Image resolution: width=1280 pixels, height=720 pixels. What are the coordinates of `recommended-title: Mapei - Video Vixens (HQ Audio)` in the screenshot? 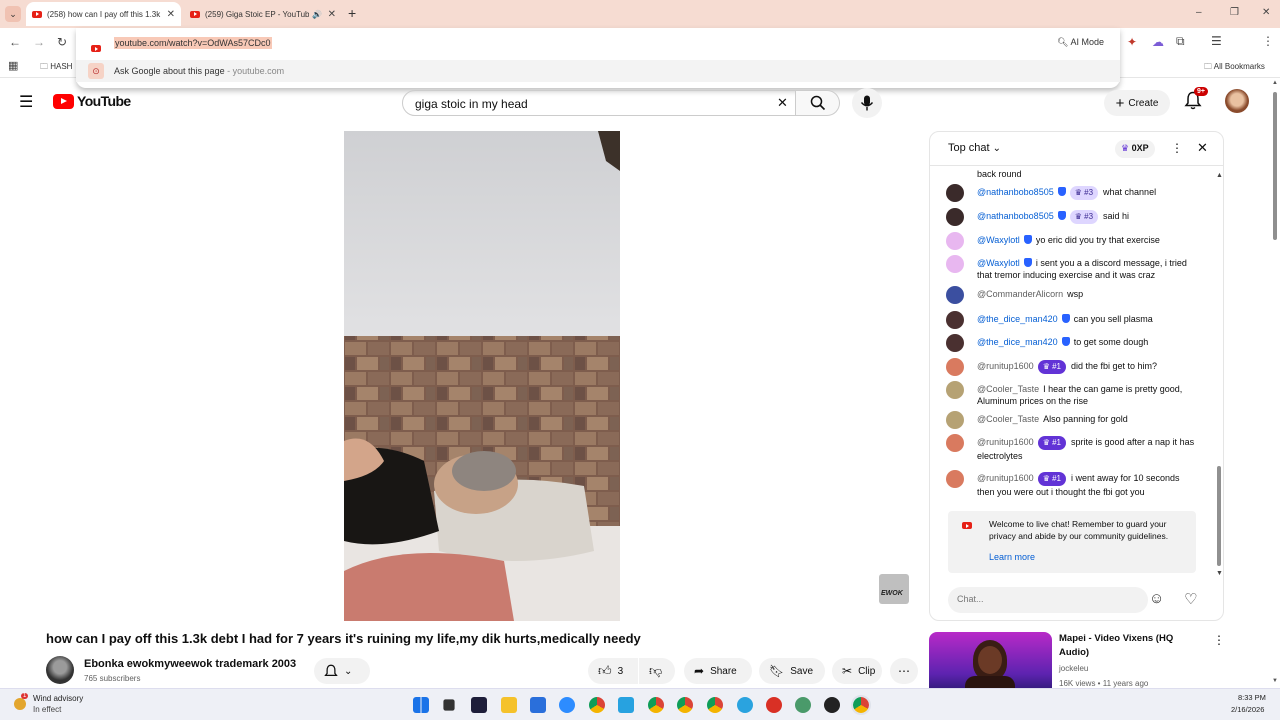 It's located at (1129, 646).